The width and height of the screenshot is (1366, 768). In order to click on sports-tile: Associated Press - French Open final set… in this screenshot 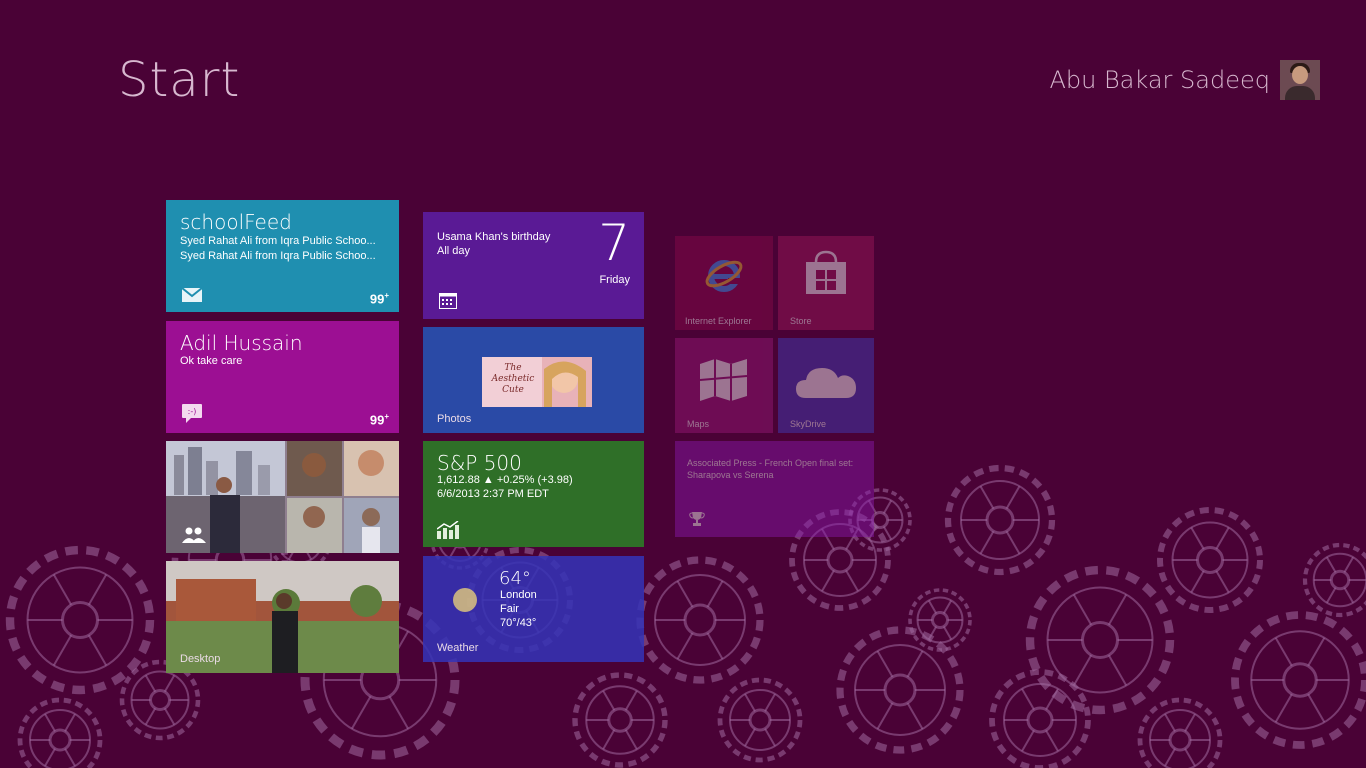, I will do `click(774, 489)`.